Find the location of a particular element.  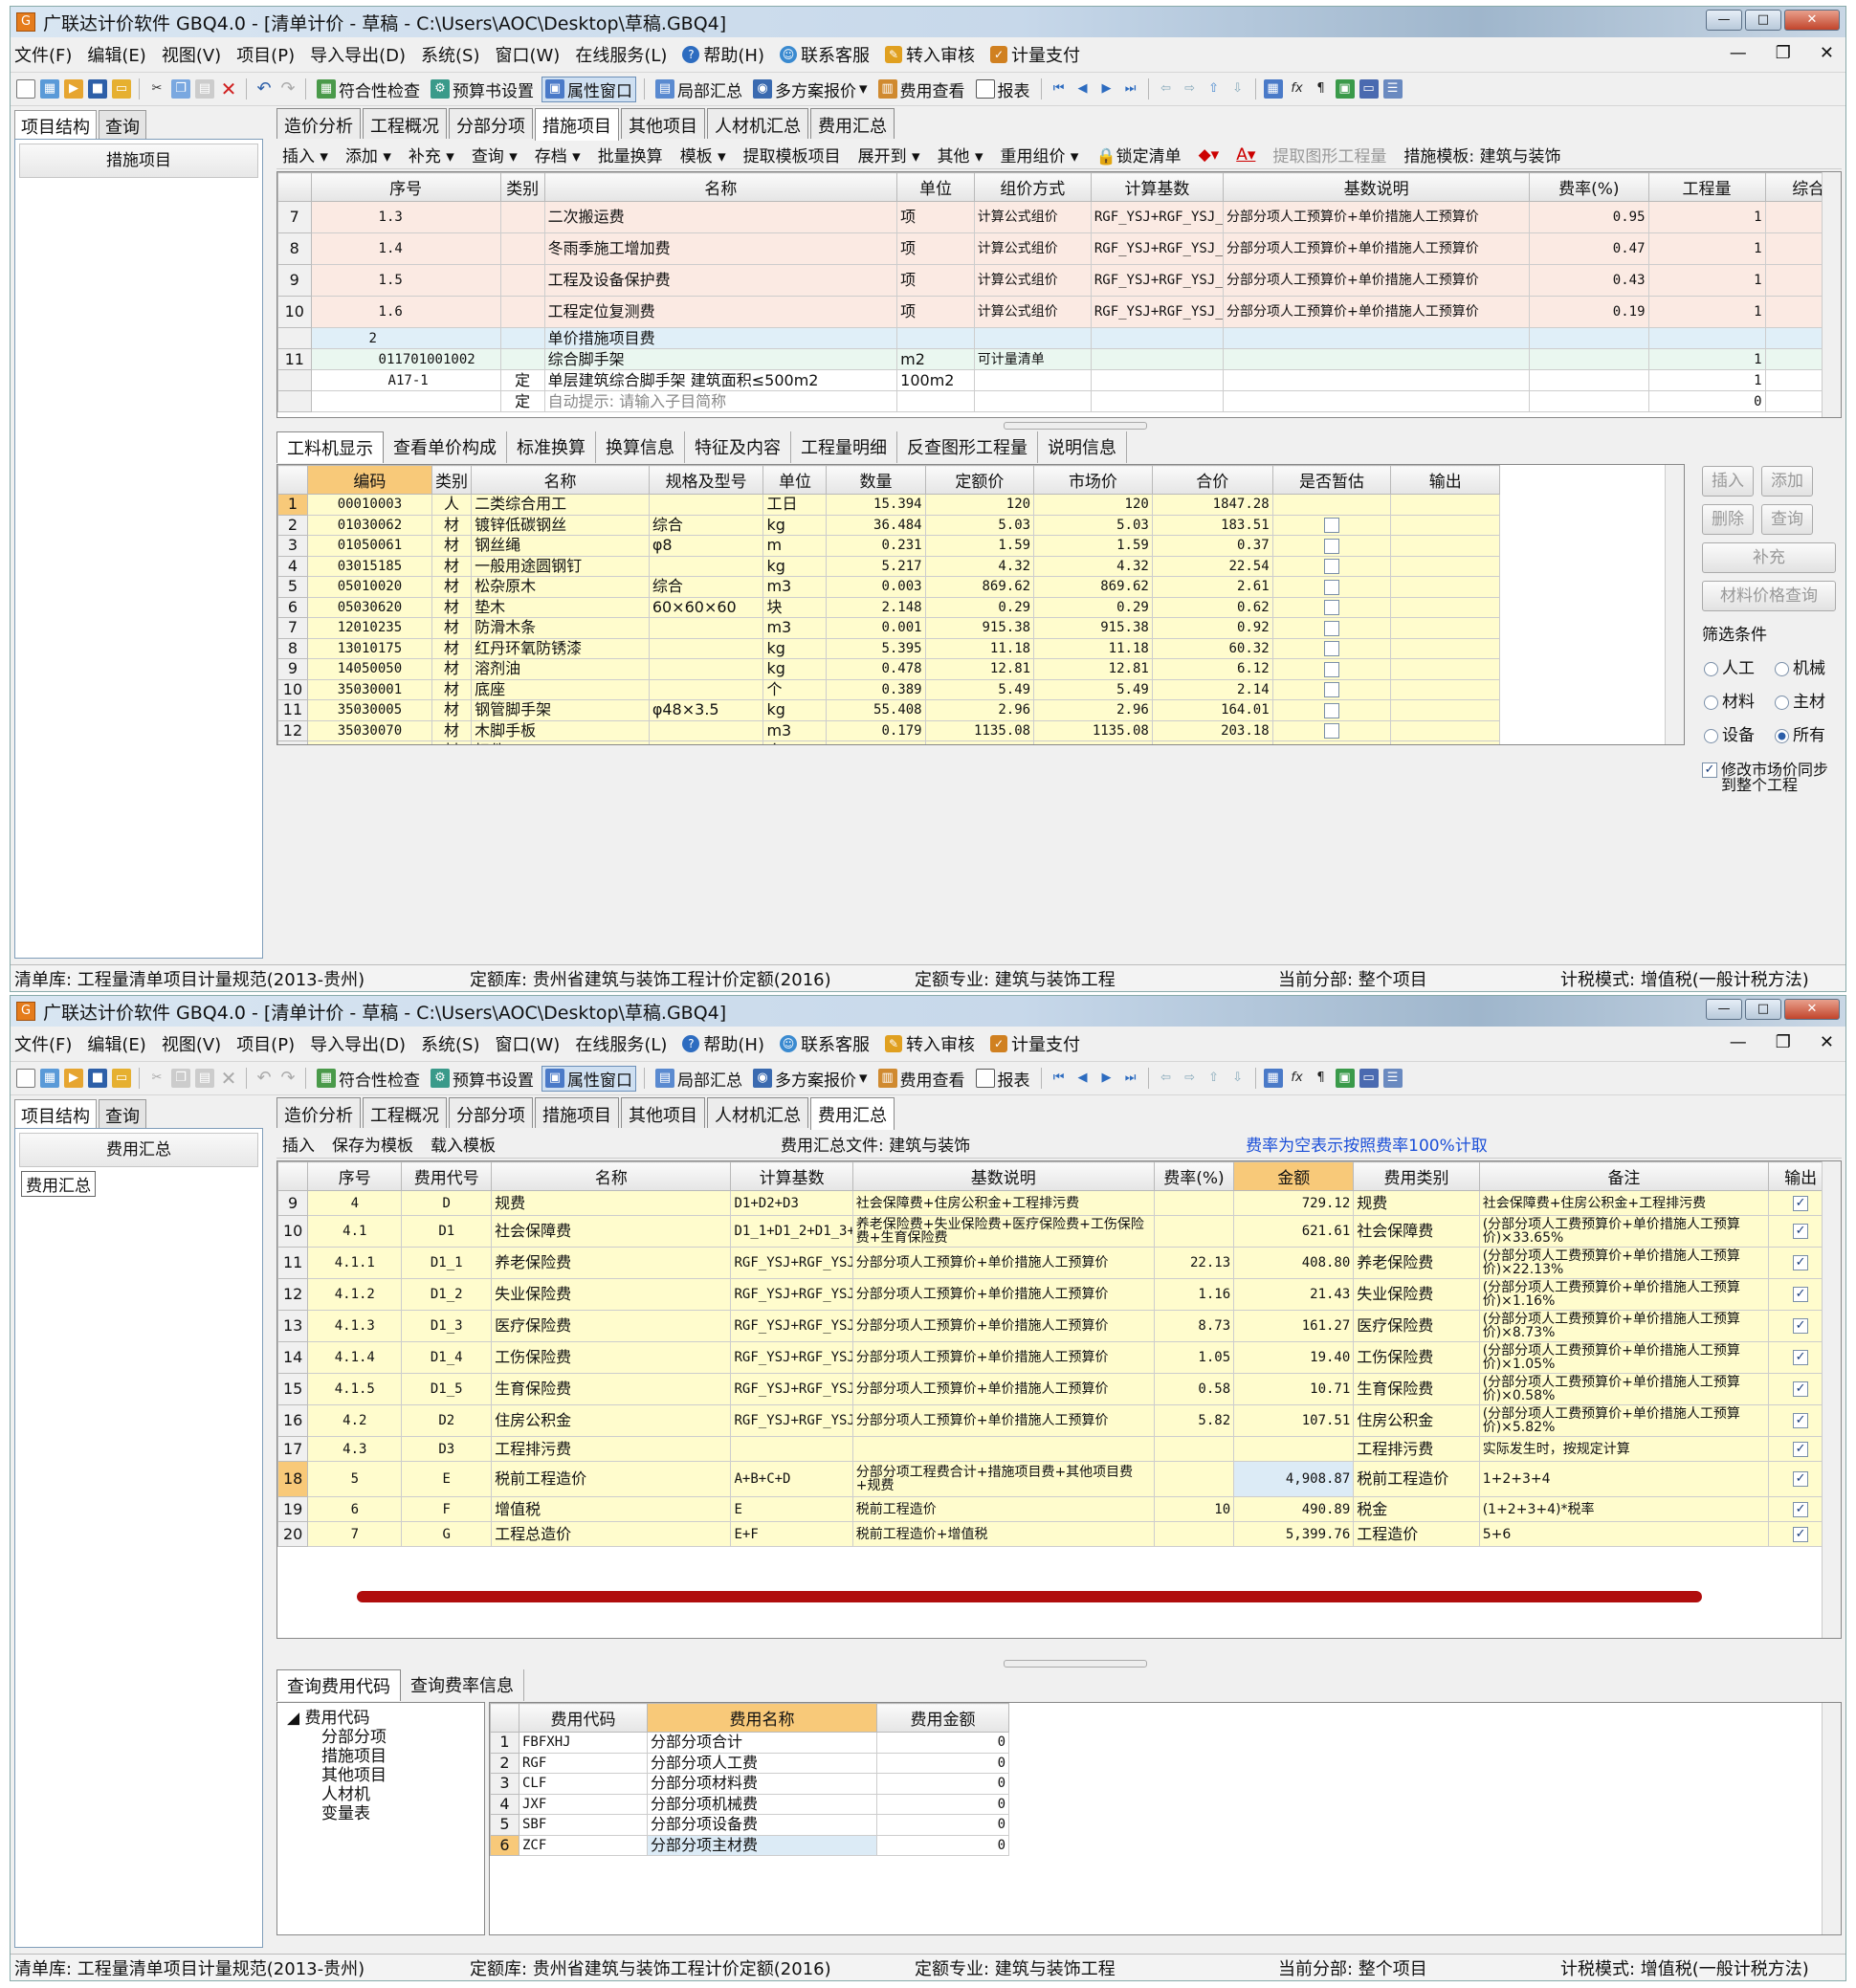

tab-measures: 措施项目 is located at coordinates (577, 124).